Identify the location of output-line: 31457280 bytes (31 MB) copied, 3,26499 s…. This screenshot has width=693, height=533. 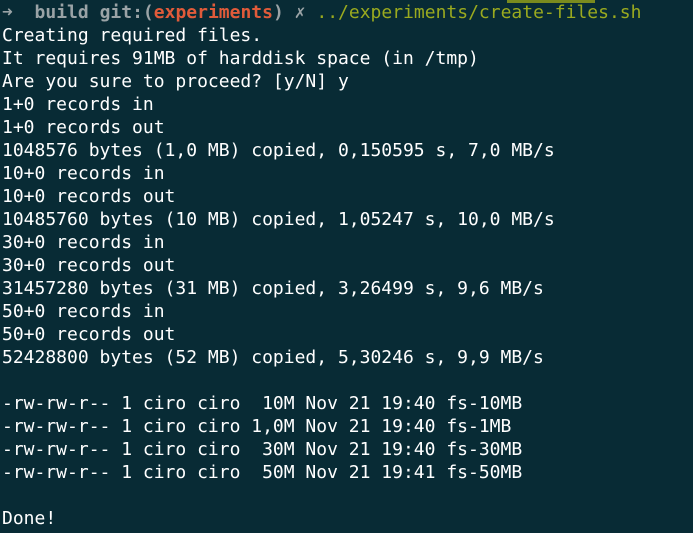
(273, 288).